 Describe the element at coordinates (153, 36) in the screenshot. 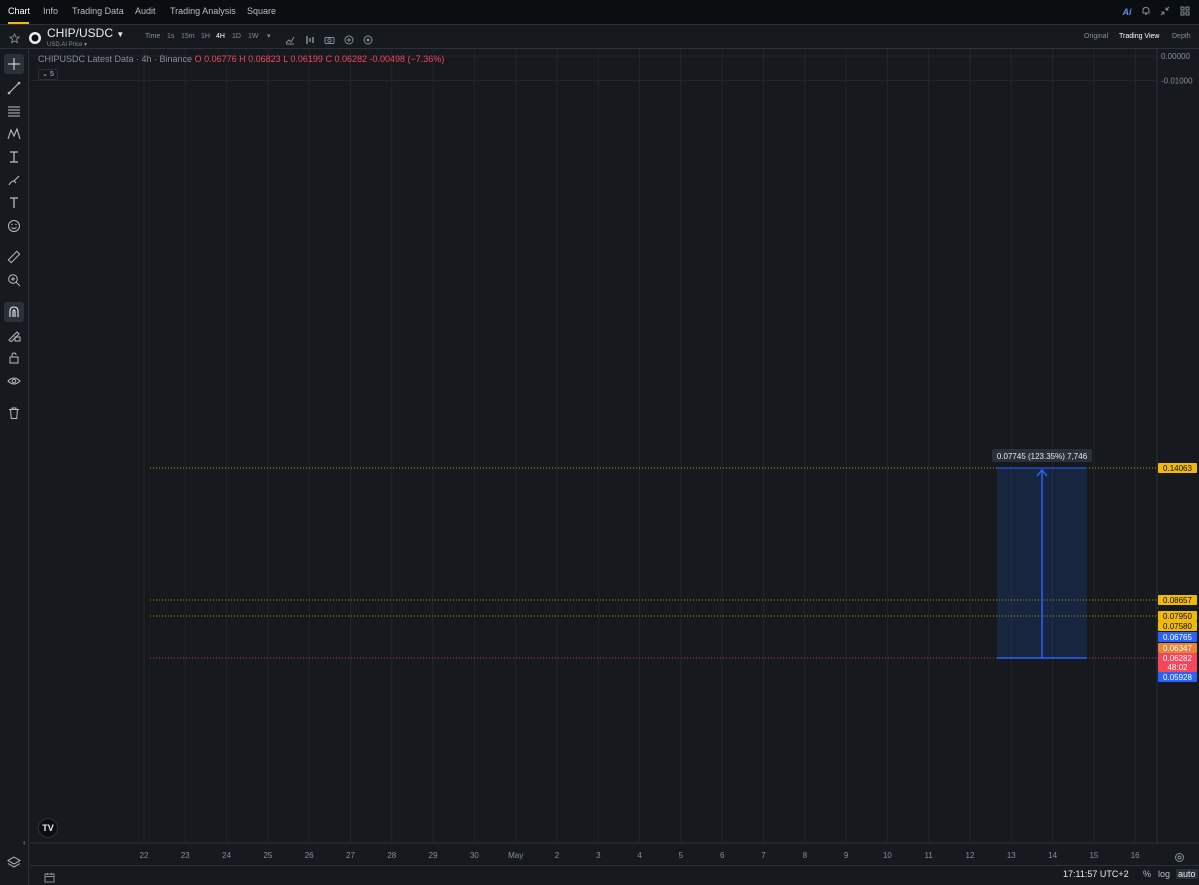

I see `time-label: Time` at that location.